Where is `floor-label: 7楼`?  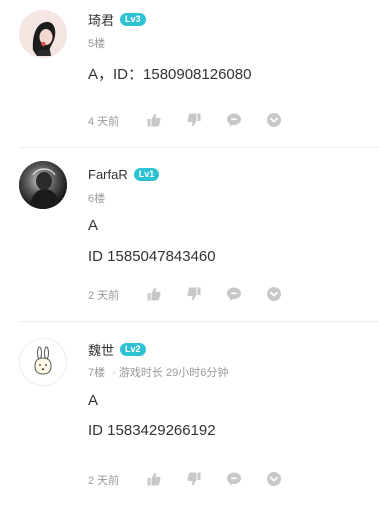 floor-label: 7楼 is located at coordinates (97, 373).